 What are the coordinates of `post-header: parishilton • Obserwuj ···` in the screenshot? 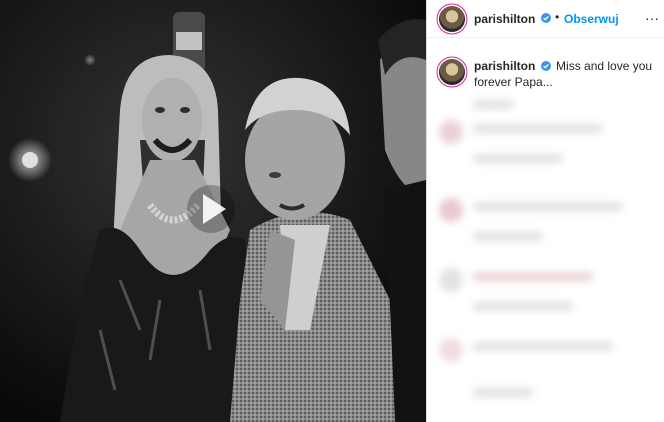 It's located at (545, 19).